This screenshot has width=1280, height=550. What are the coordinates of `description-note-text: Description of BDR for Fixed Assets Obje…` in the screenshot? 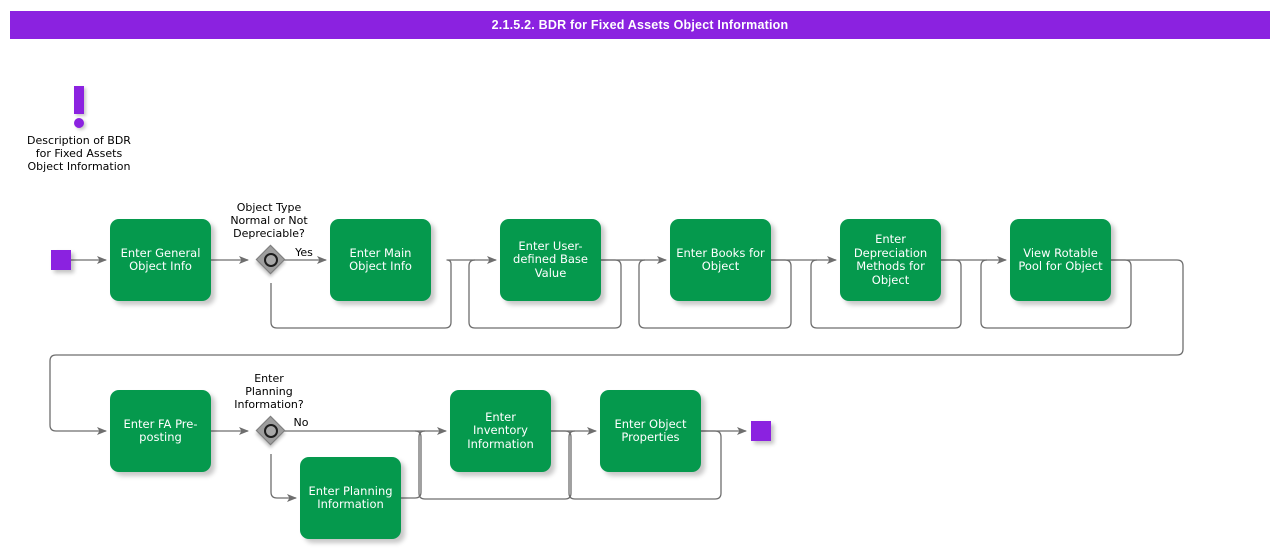 It's located at (79, 153).